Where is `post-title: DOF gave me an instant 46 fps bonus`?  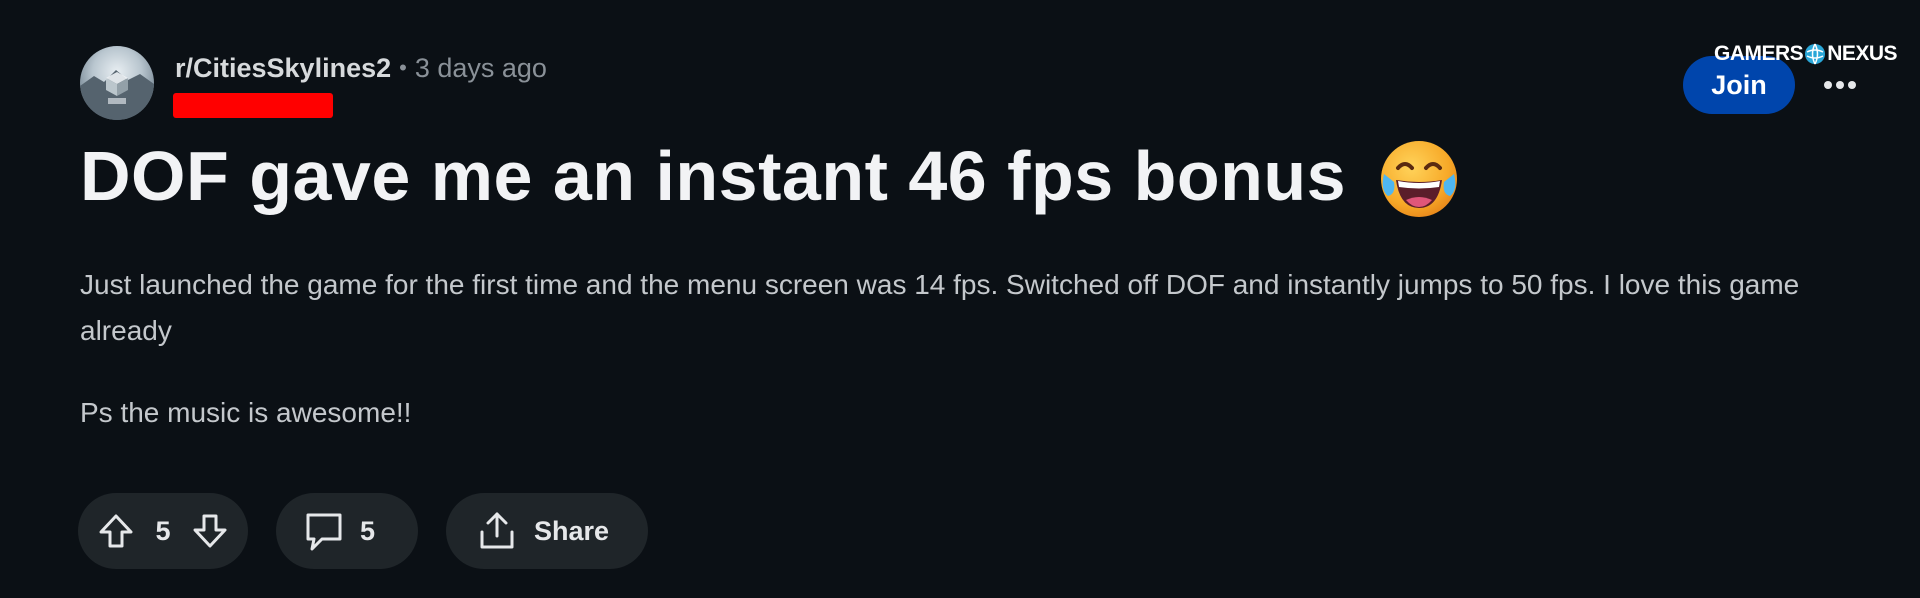
post-title: DOF gave me an instant 46 fps bonus is located at coordinates (770, 176).